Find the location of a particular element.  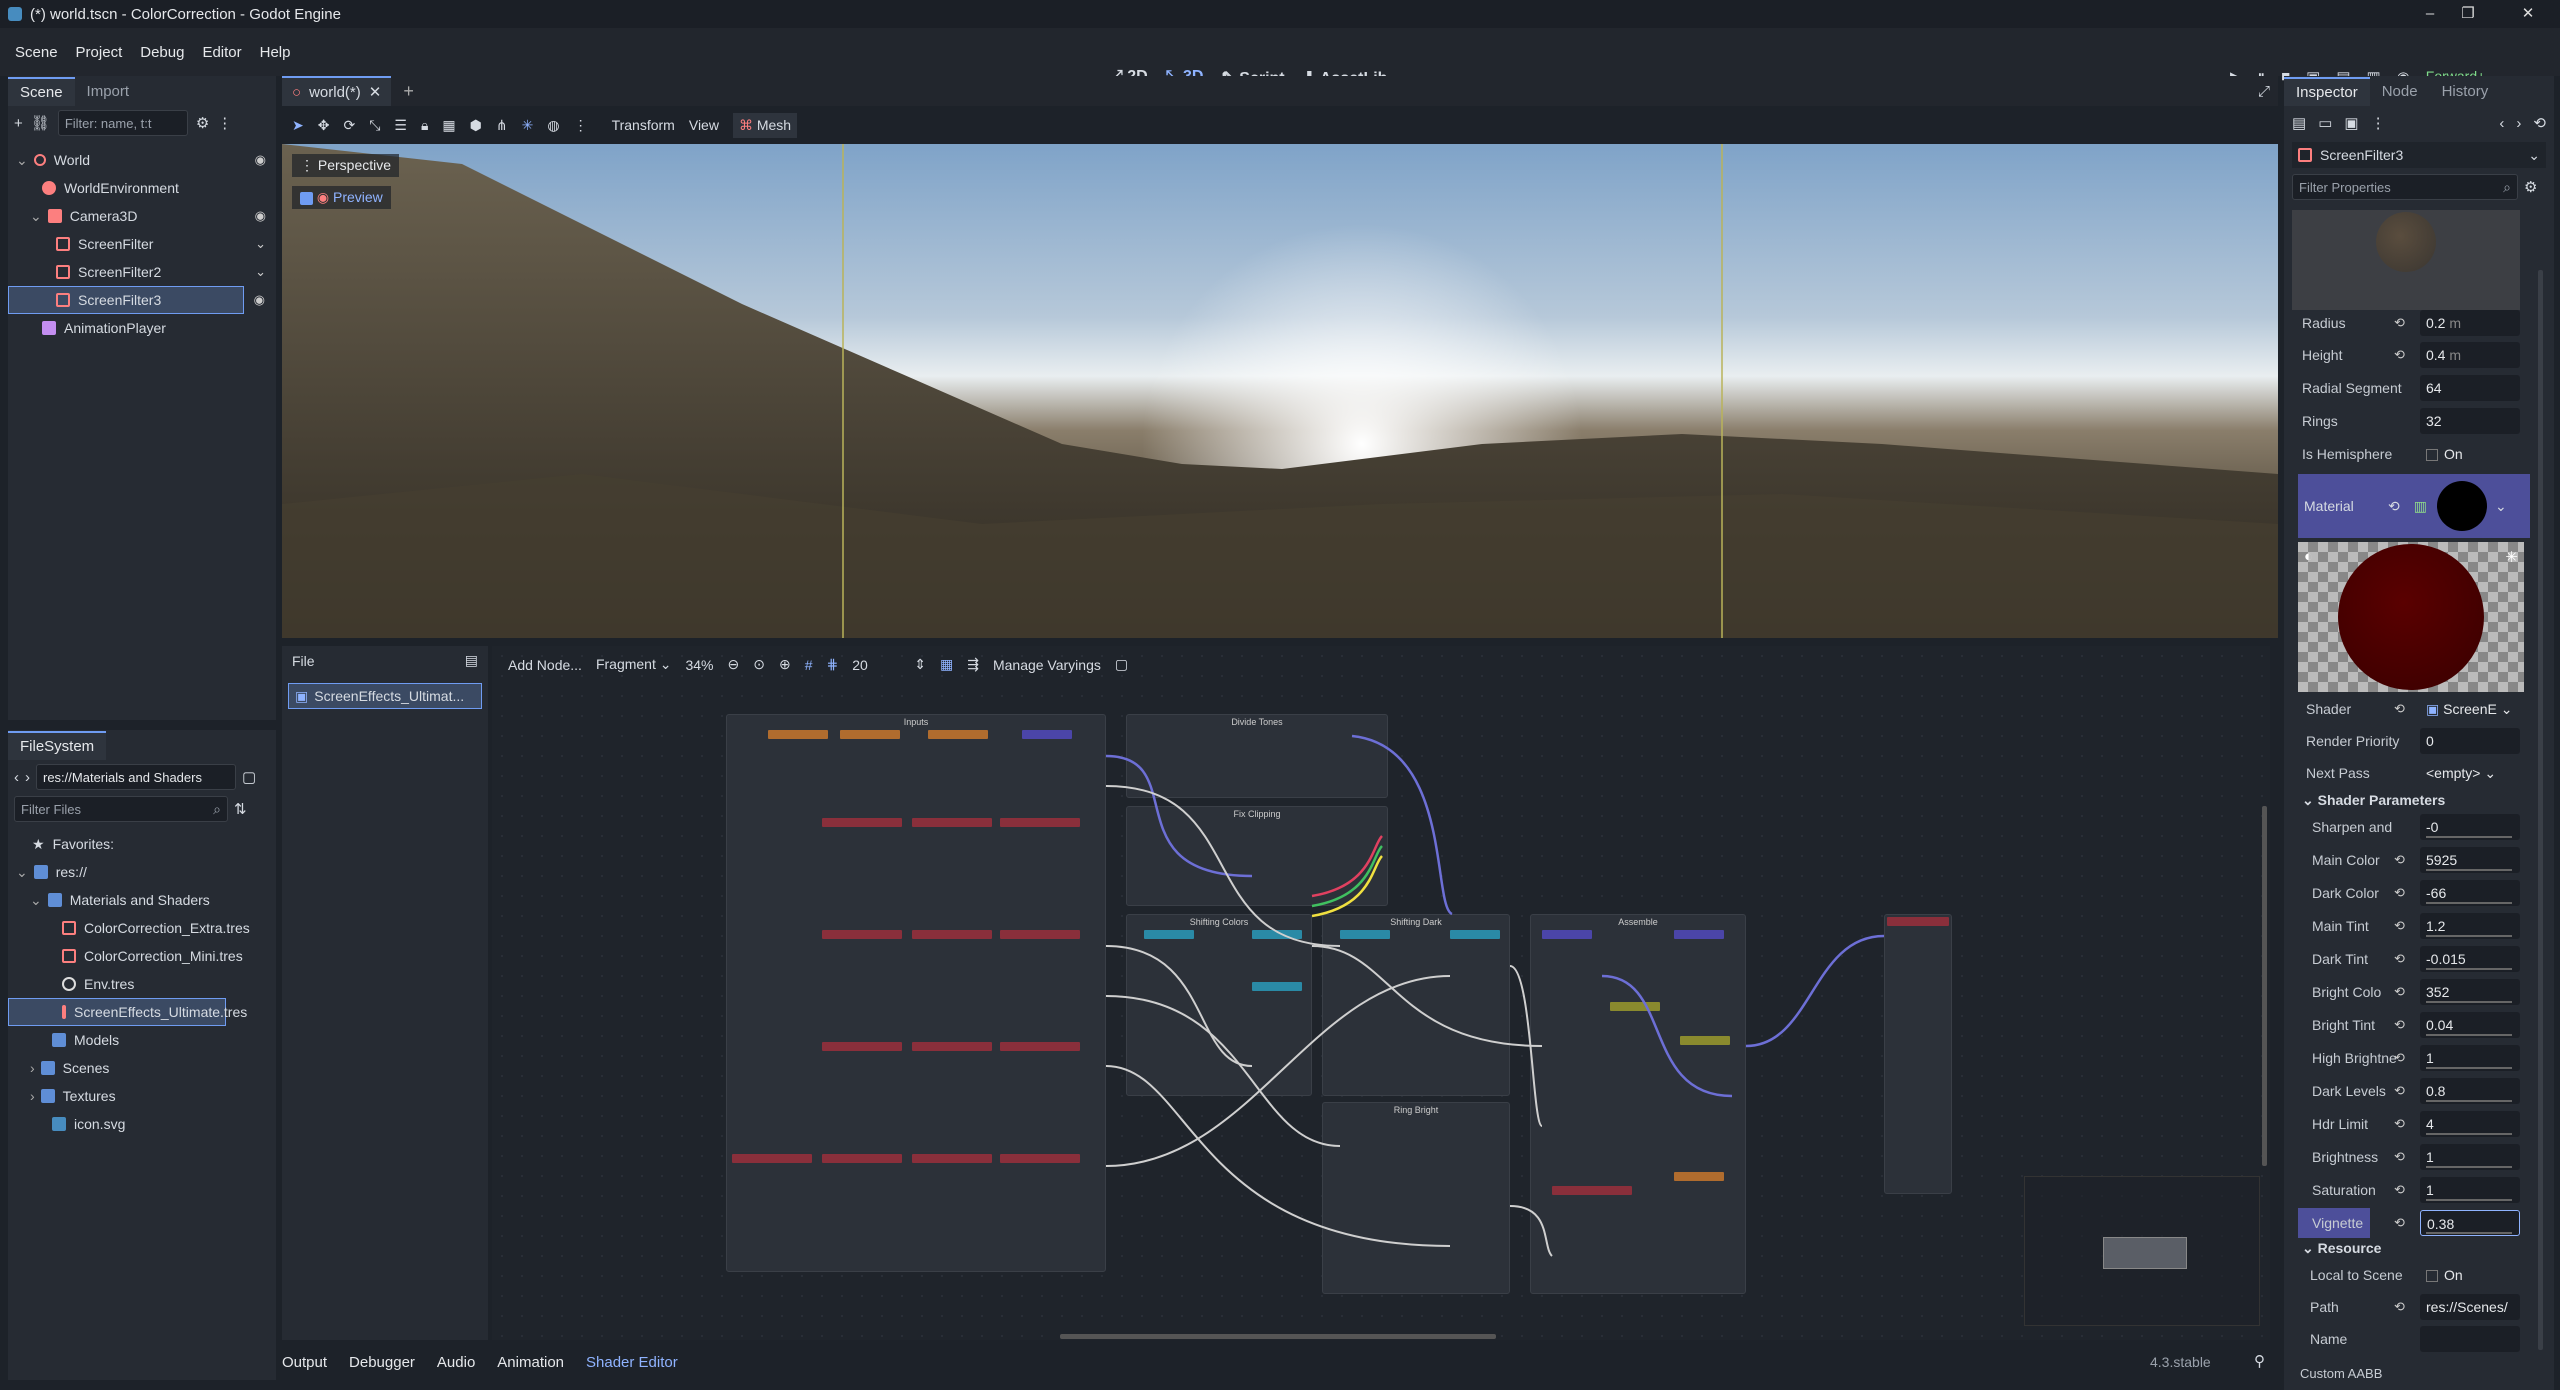

fs-file: ColorCorrection_Extra.tres is located at coordinates (142, 928).